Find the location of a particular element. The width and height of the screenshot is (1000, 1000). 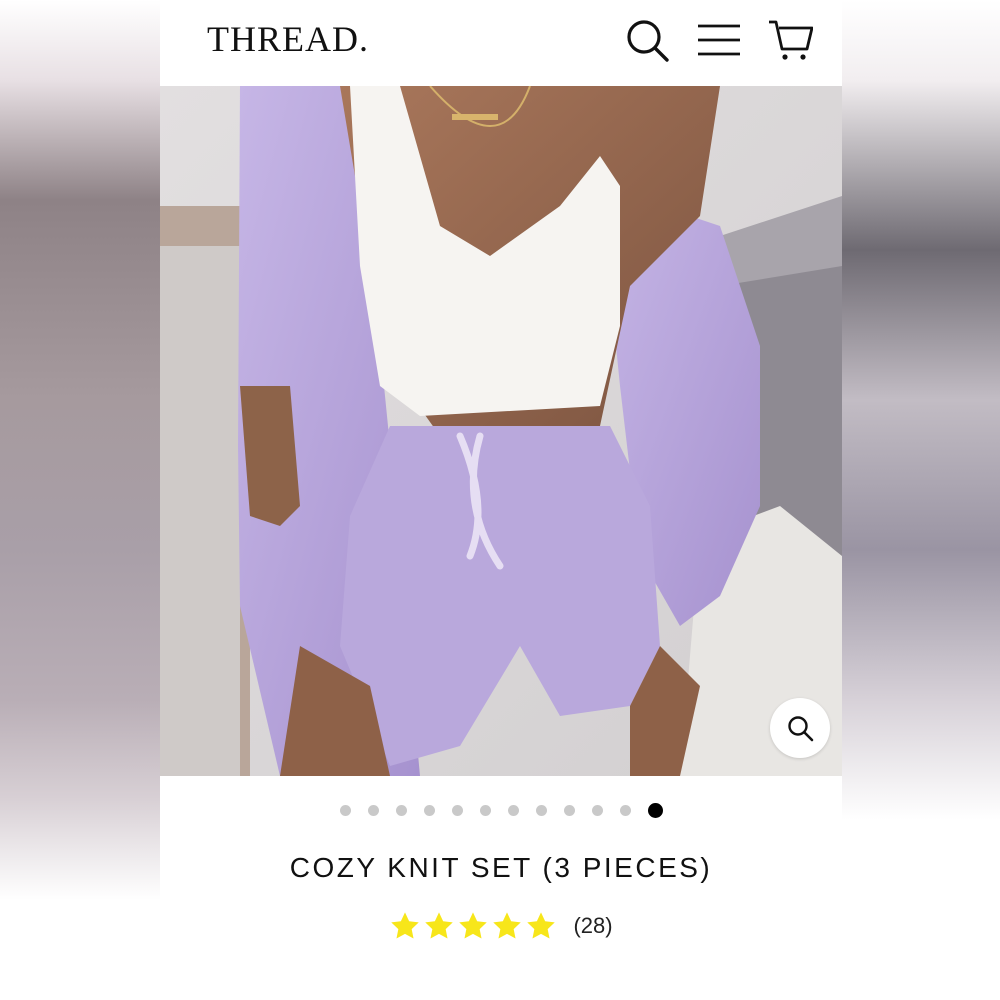

site-header: THREAD. is located at coordinates (501, 43).